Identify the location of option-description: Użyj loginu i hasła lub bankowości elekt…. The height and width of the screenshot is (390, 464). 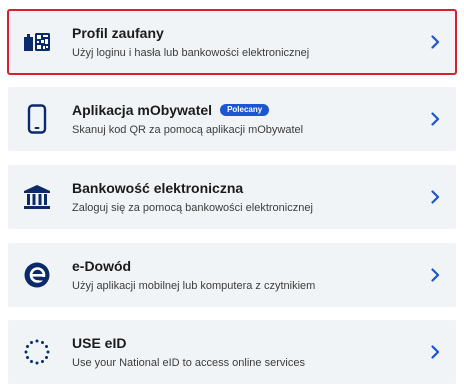
(191, 53).